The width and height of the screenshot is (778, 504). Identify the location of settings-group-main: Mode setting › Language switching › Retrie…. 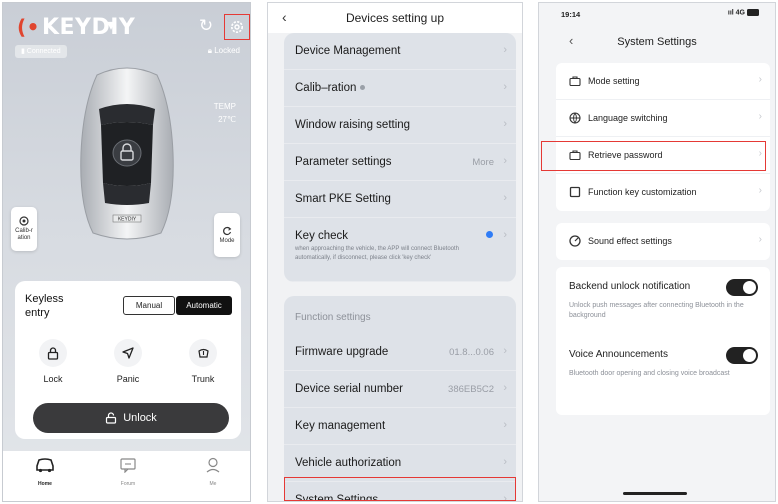
(663, 137).